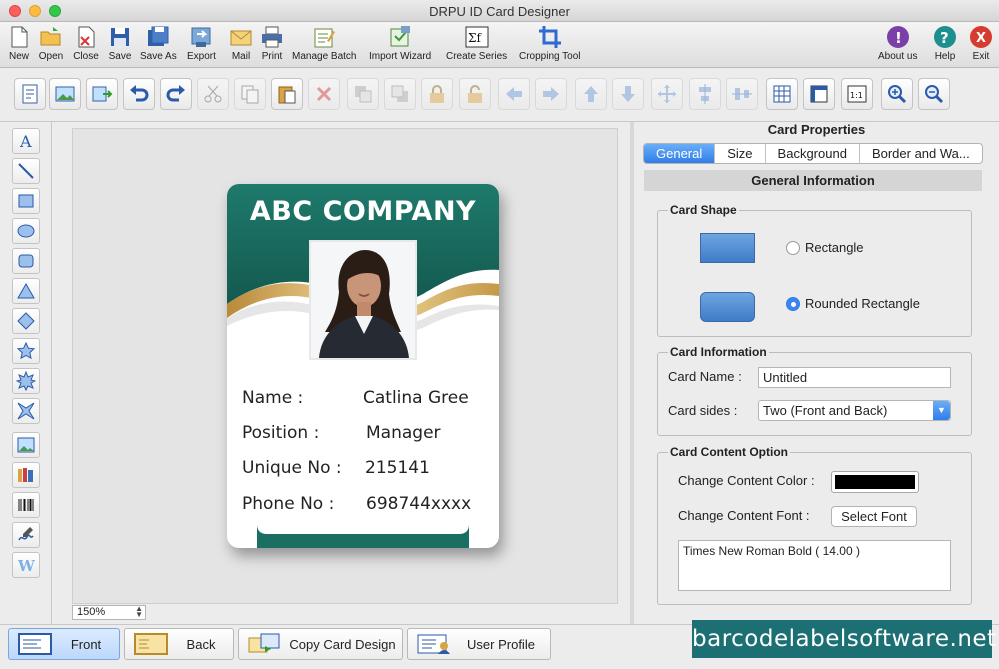 Image resolution: width=999 pixels, height=669 pixels. Describe the element at coordinates (705, 94) in the screenshot. I see `align-vertical-button` at that location.